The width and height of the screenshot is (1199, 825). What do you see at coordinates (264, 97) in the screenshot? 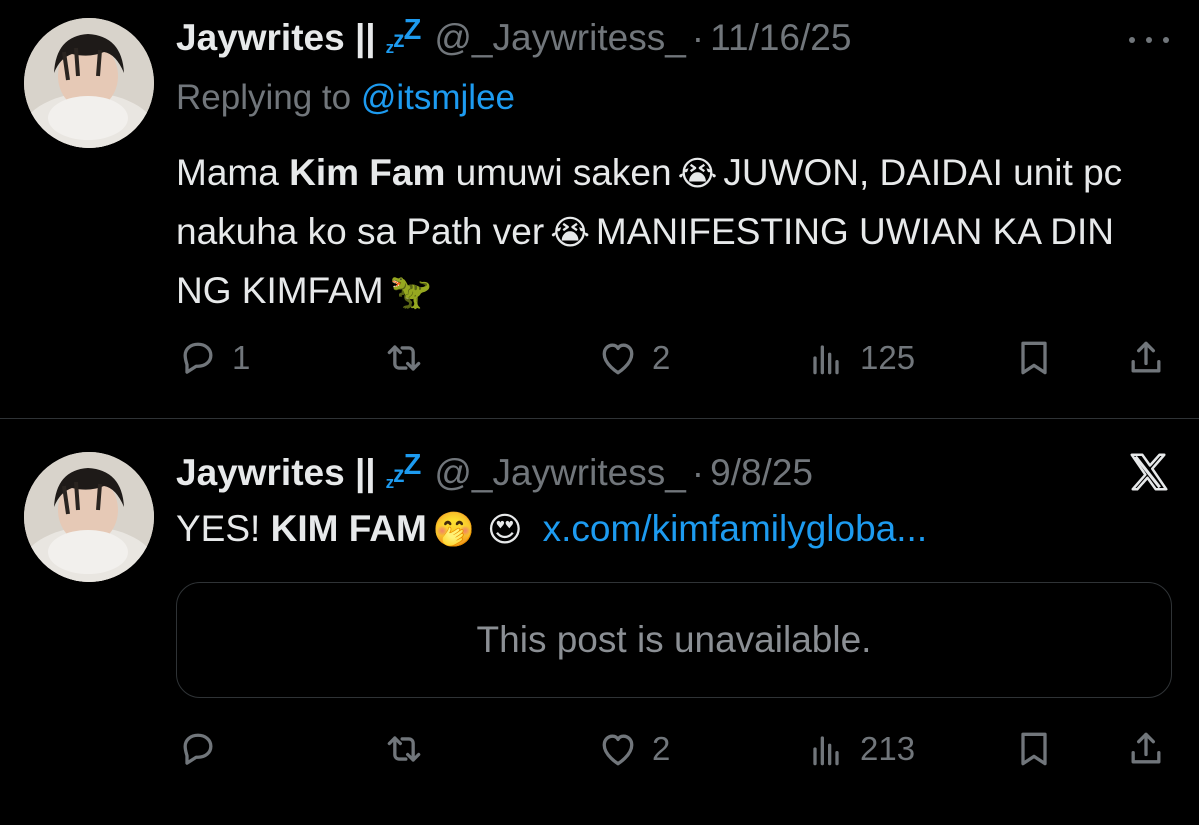
I see `replying-to-label: Replying to` at bounding box center [264, 97].